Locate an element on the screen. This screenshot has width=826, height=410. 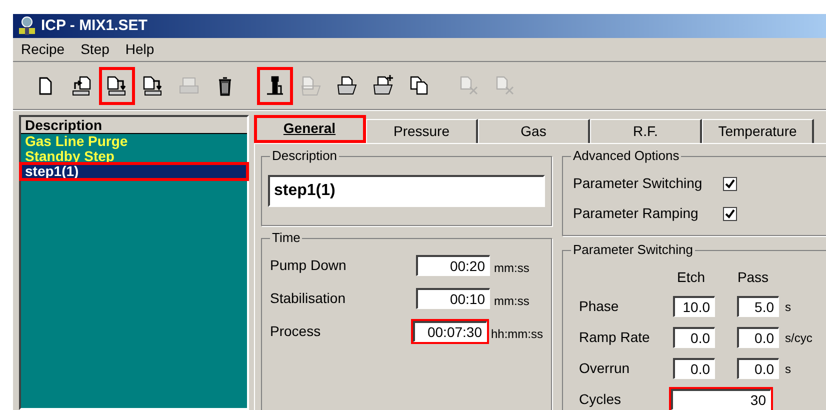
field-label: Pump Down is located at coordinates (309, 265).